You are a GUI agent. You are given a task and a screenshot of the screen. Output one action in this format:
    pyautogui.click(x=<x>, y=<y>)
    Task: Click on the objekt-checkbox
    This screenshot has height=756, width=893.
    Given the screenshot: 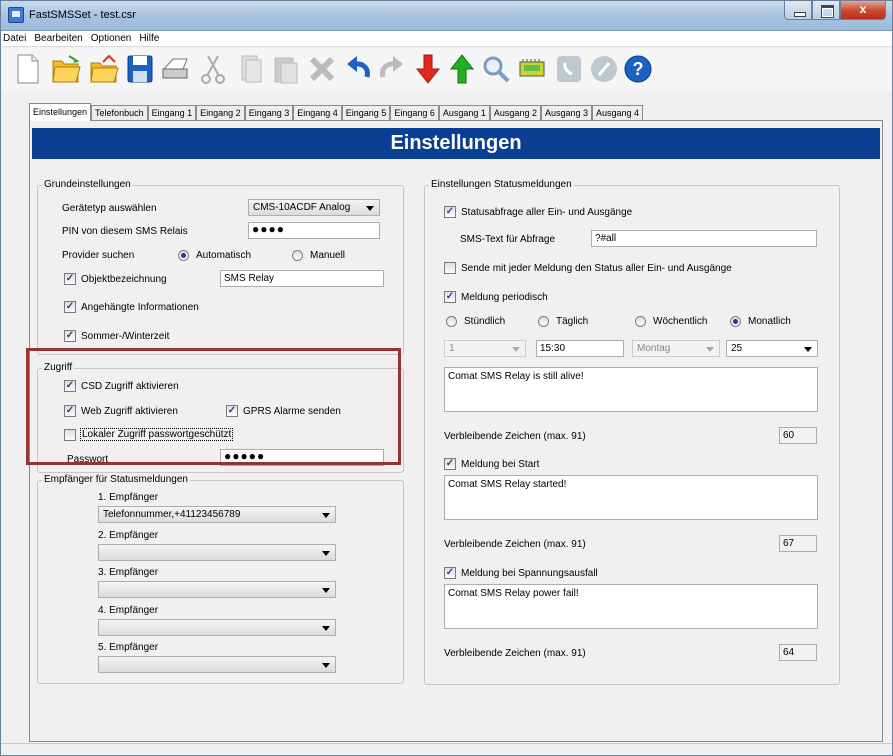 What is the action you would take?
    pyautogui.click(x=70, y=279)
    